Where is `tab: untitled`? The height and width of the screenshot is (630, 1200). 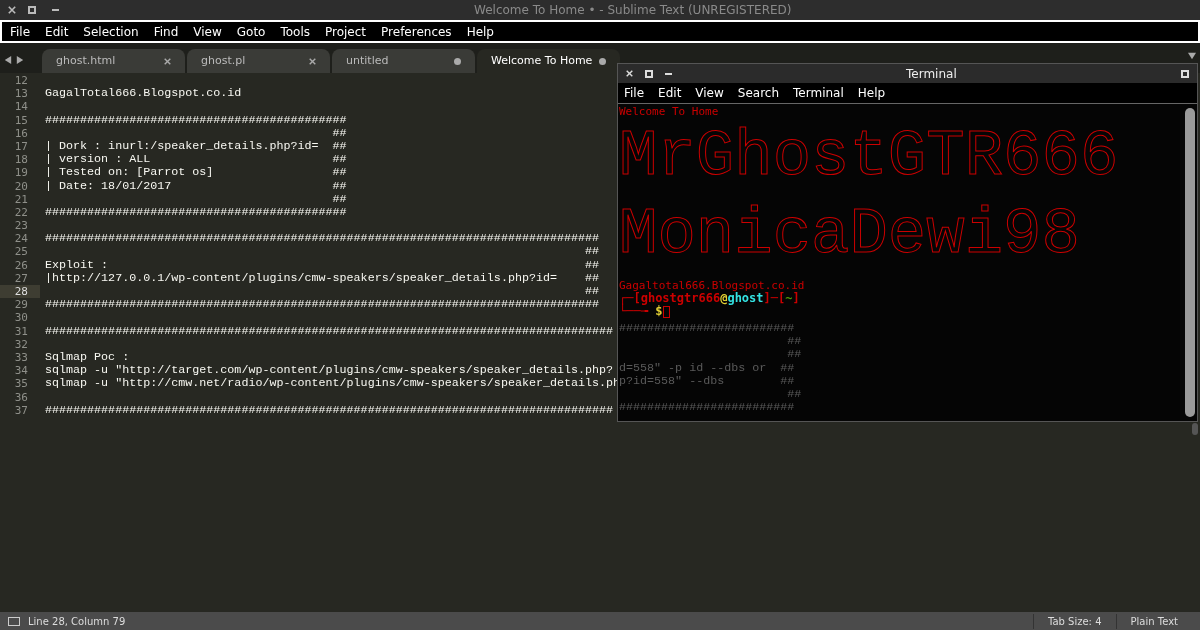
tab: untitled is located at coordinates (403, 61).